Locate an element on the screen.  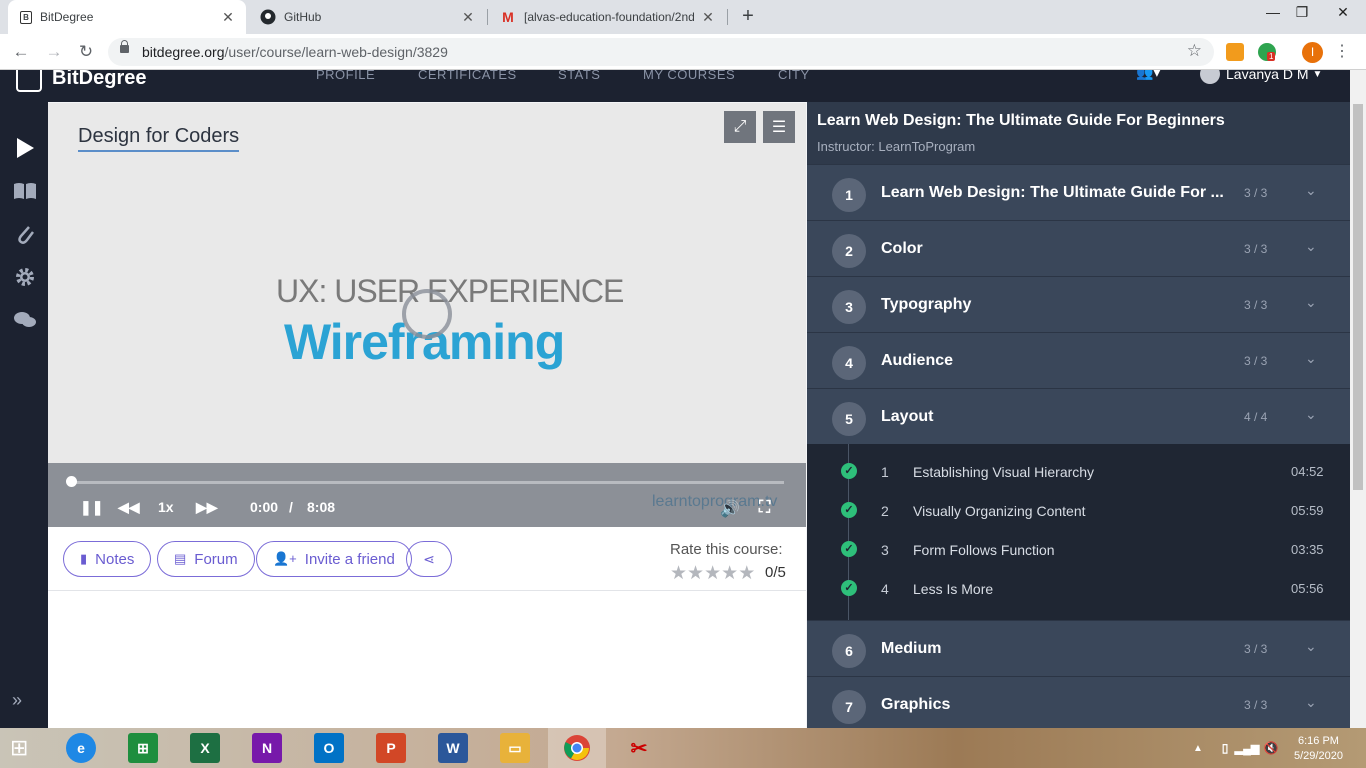
section-5: 5 Layout 4 / 4 ⌄ is located at coordinates (1078, 416).